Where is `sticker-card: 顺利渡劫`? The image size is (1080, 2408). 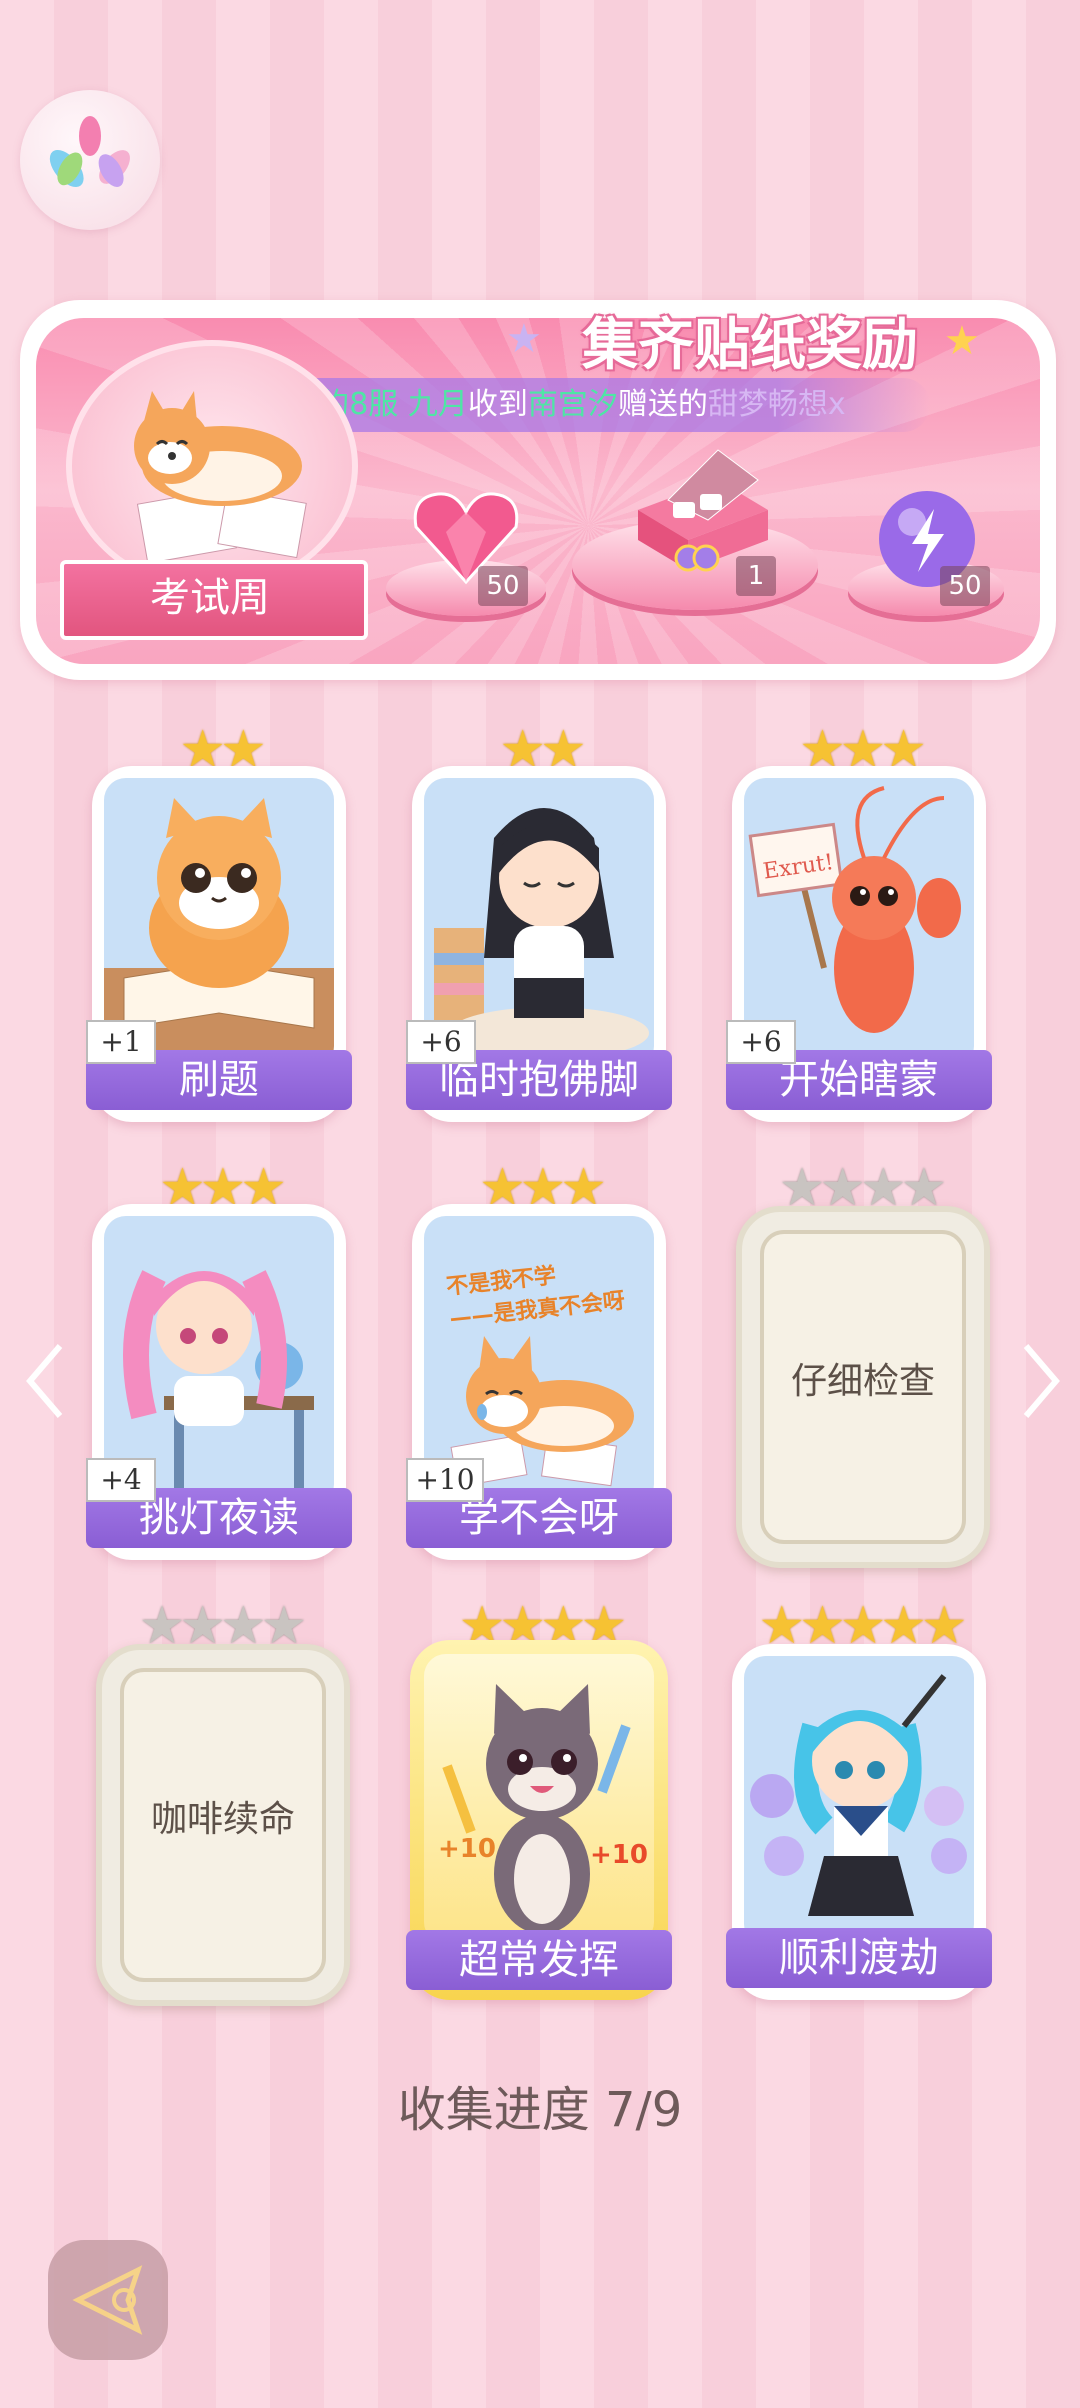
sticker-card: 顺利渡劫 is located at coordinates (859, 1822).